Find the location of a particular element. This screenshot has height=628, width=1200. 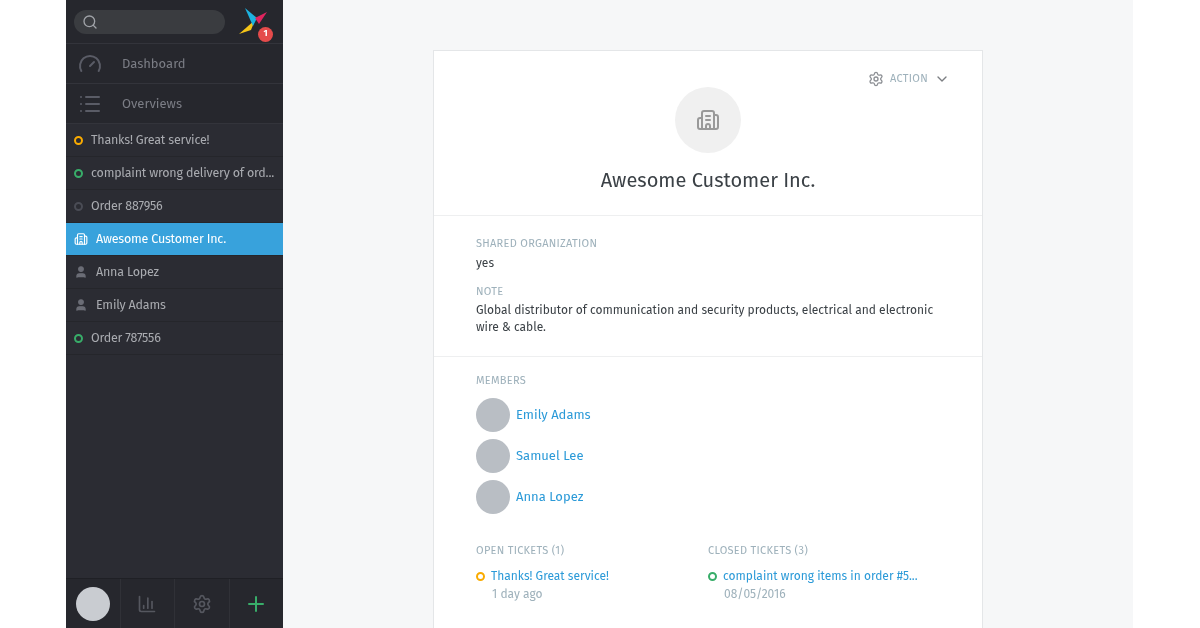

ticket-link: Thanks! Great service! is located at coordinates (550, 576).